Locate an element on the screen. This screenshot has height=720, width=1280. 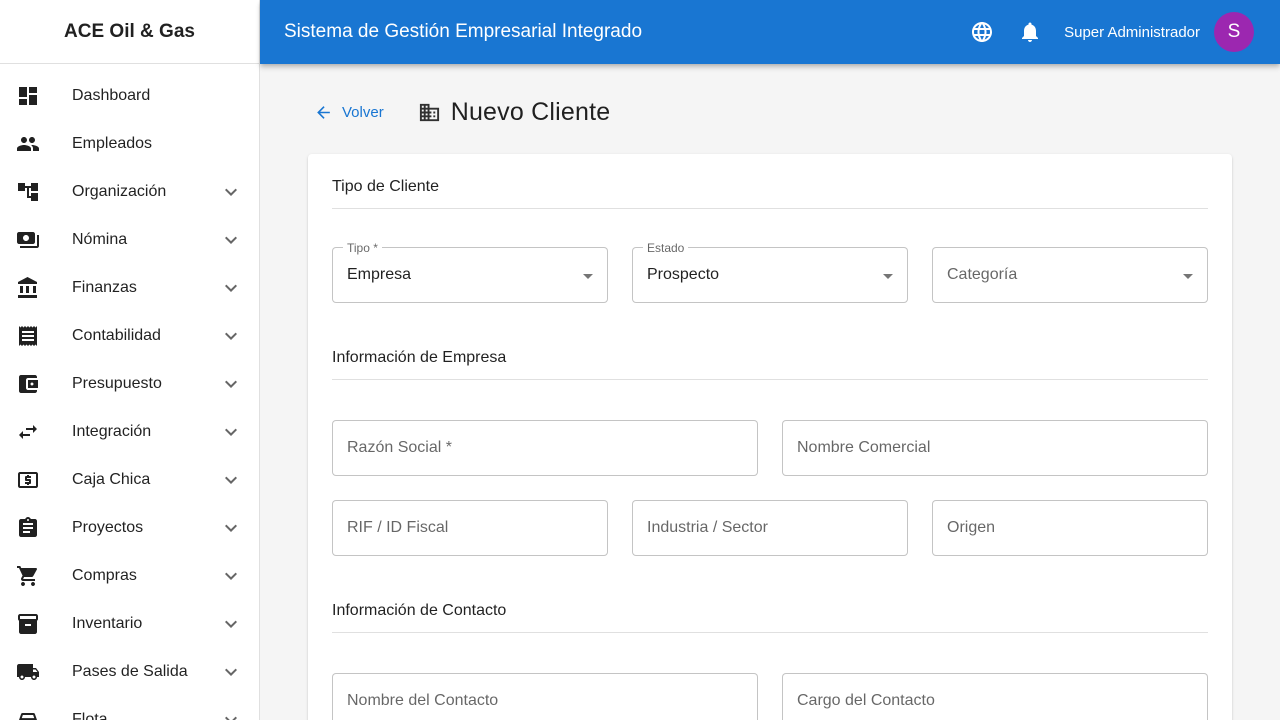
sidebar-item-proyectos: Proyectos is located at coordinates (129, 528).